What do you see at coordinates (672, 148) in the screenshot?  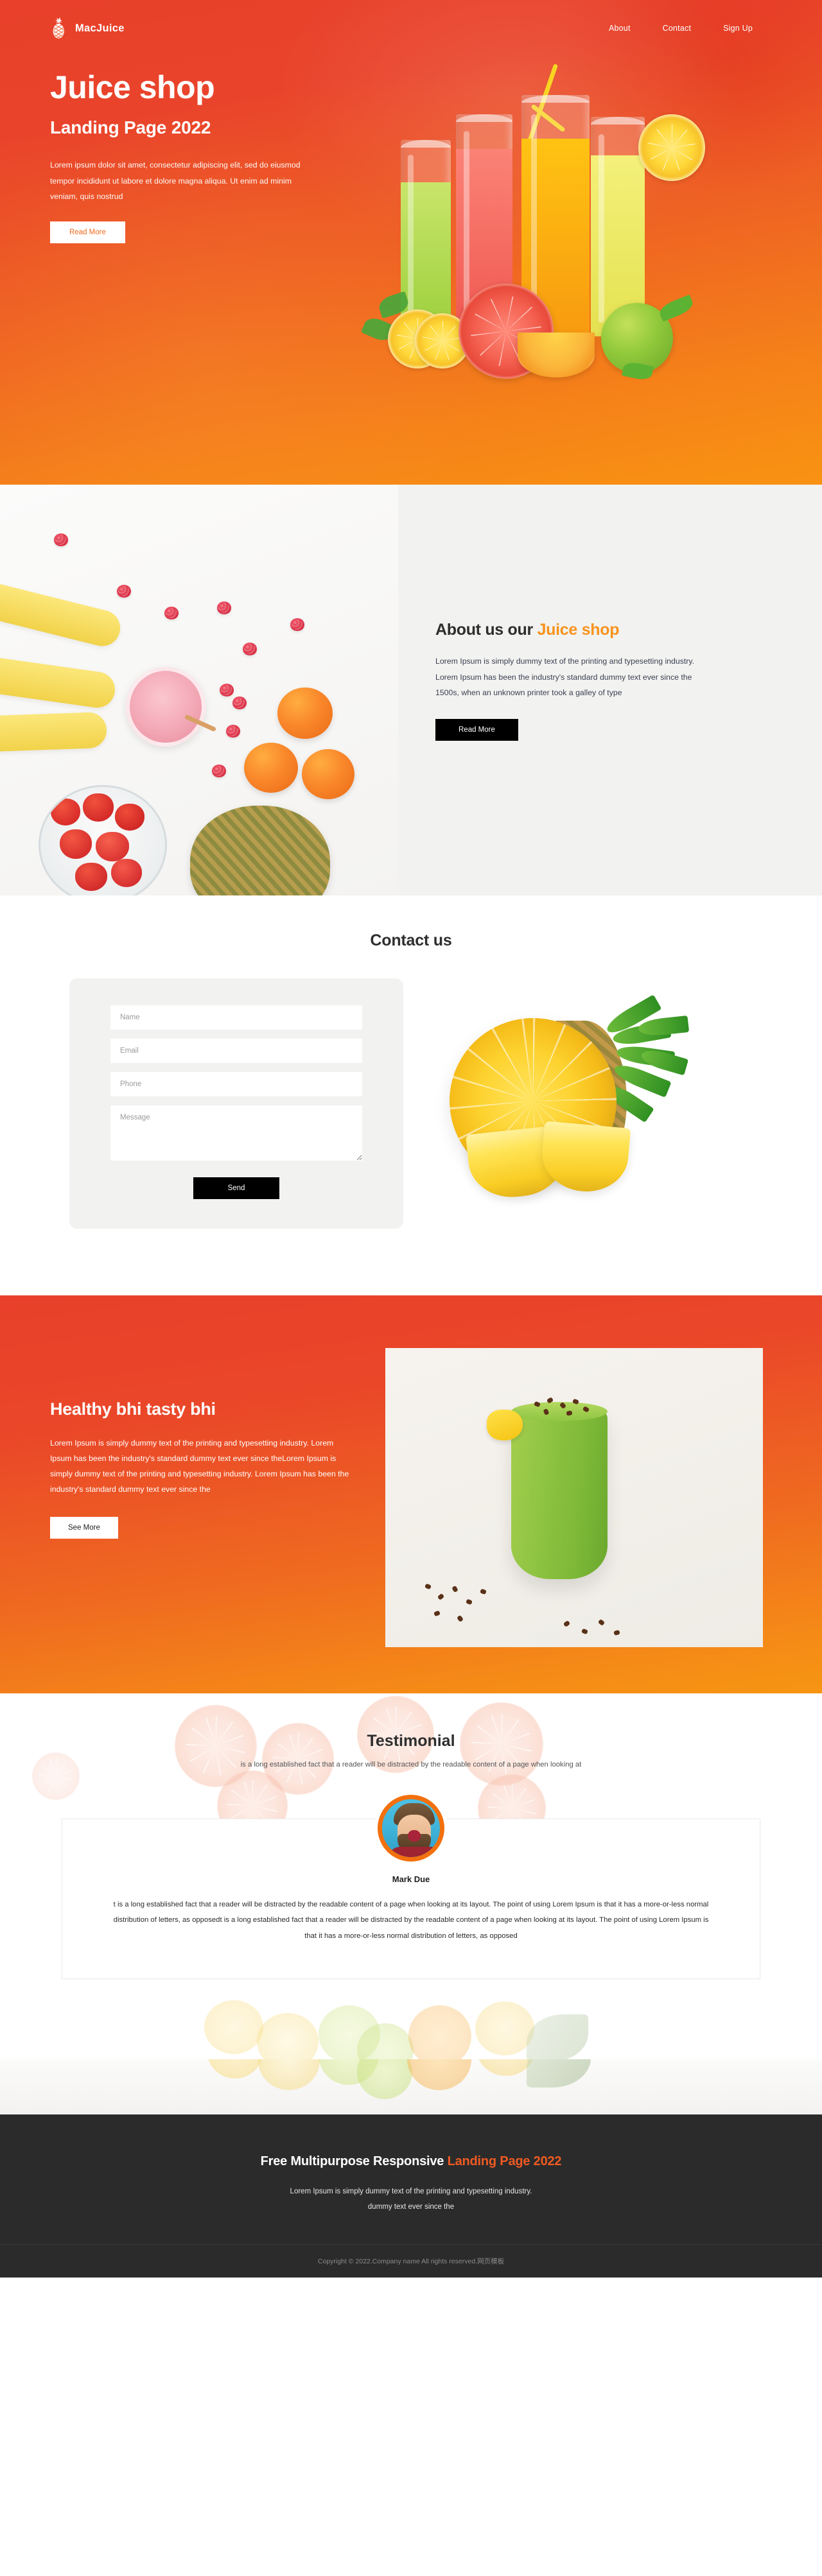 I see `lemon-slice-garnish` at bounding box center [672, 148].